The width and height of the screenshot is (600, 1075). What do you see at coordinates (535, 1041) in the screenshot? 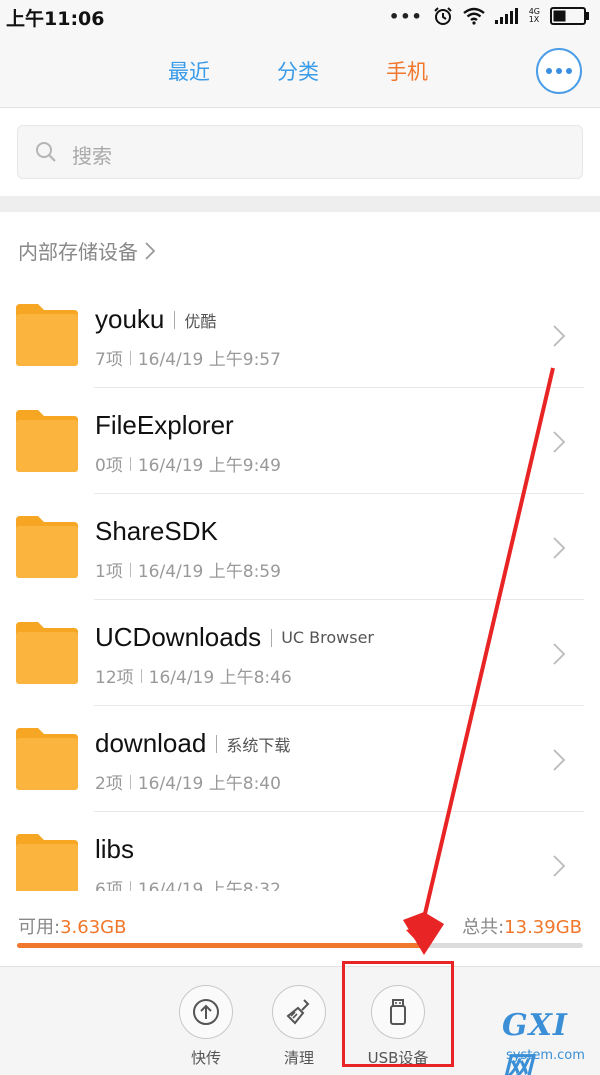
I see `watermark-mark: GXI网` at bounding box center [535, 1041].